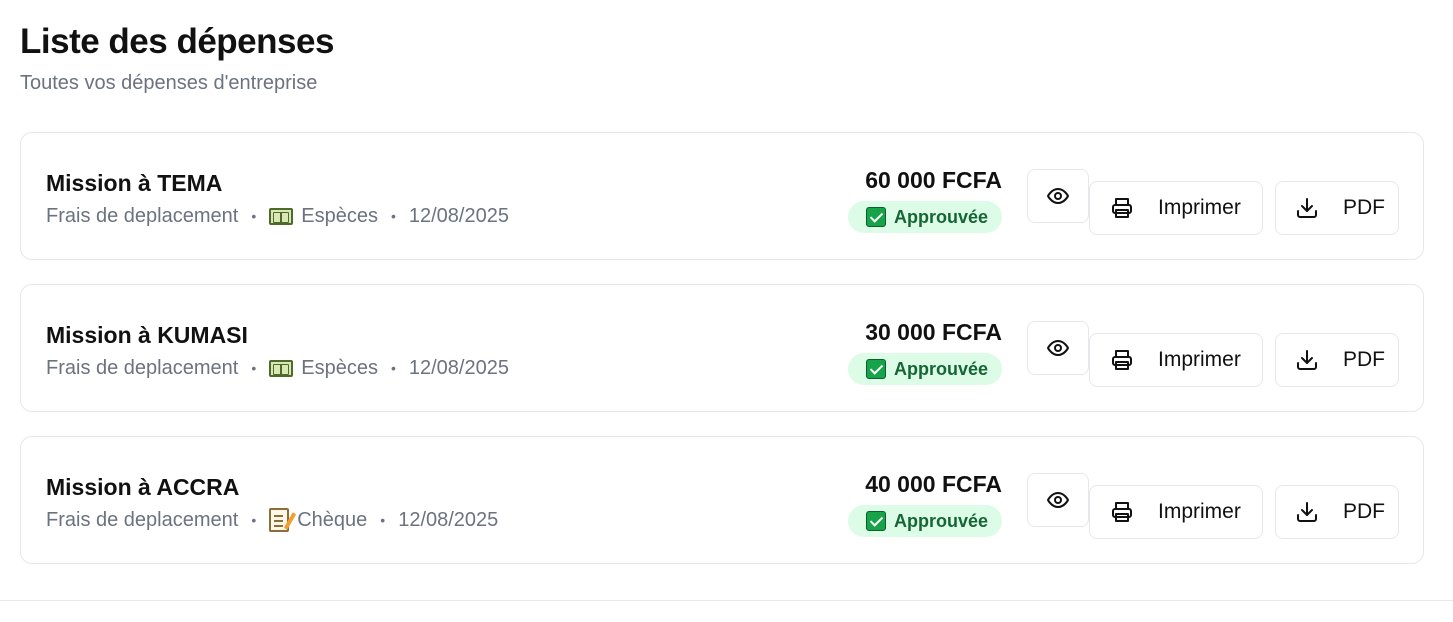 This screenshot has height=622, width=1453. I want to click on expense-amount: 60 000 FCFA, so click(933, 180).